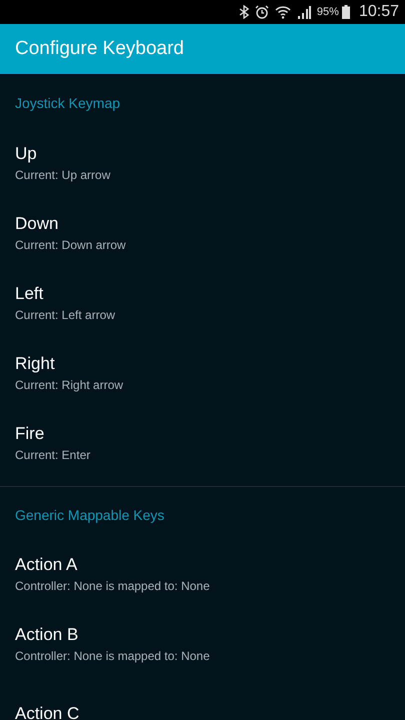  Describe the element at coordinates (26, 154) in the screenshot. I see `preference-title: Up` at that location.